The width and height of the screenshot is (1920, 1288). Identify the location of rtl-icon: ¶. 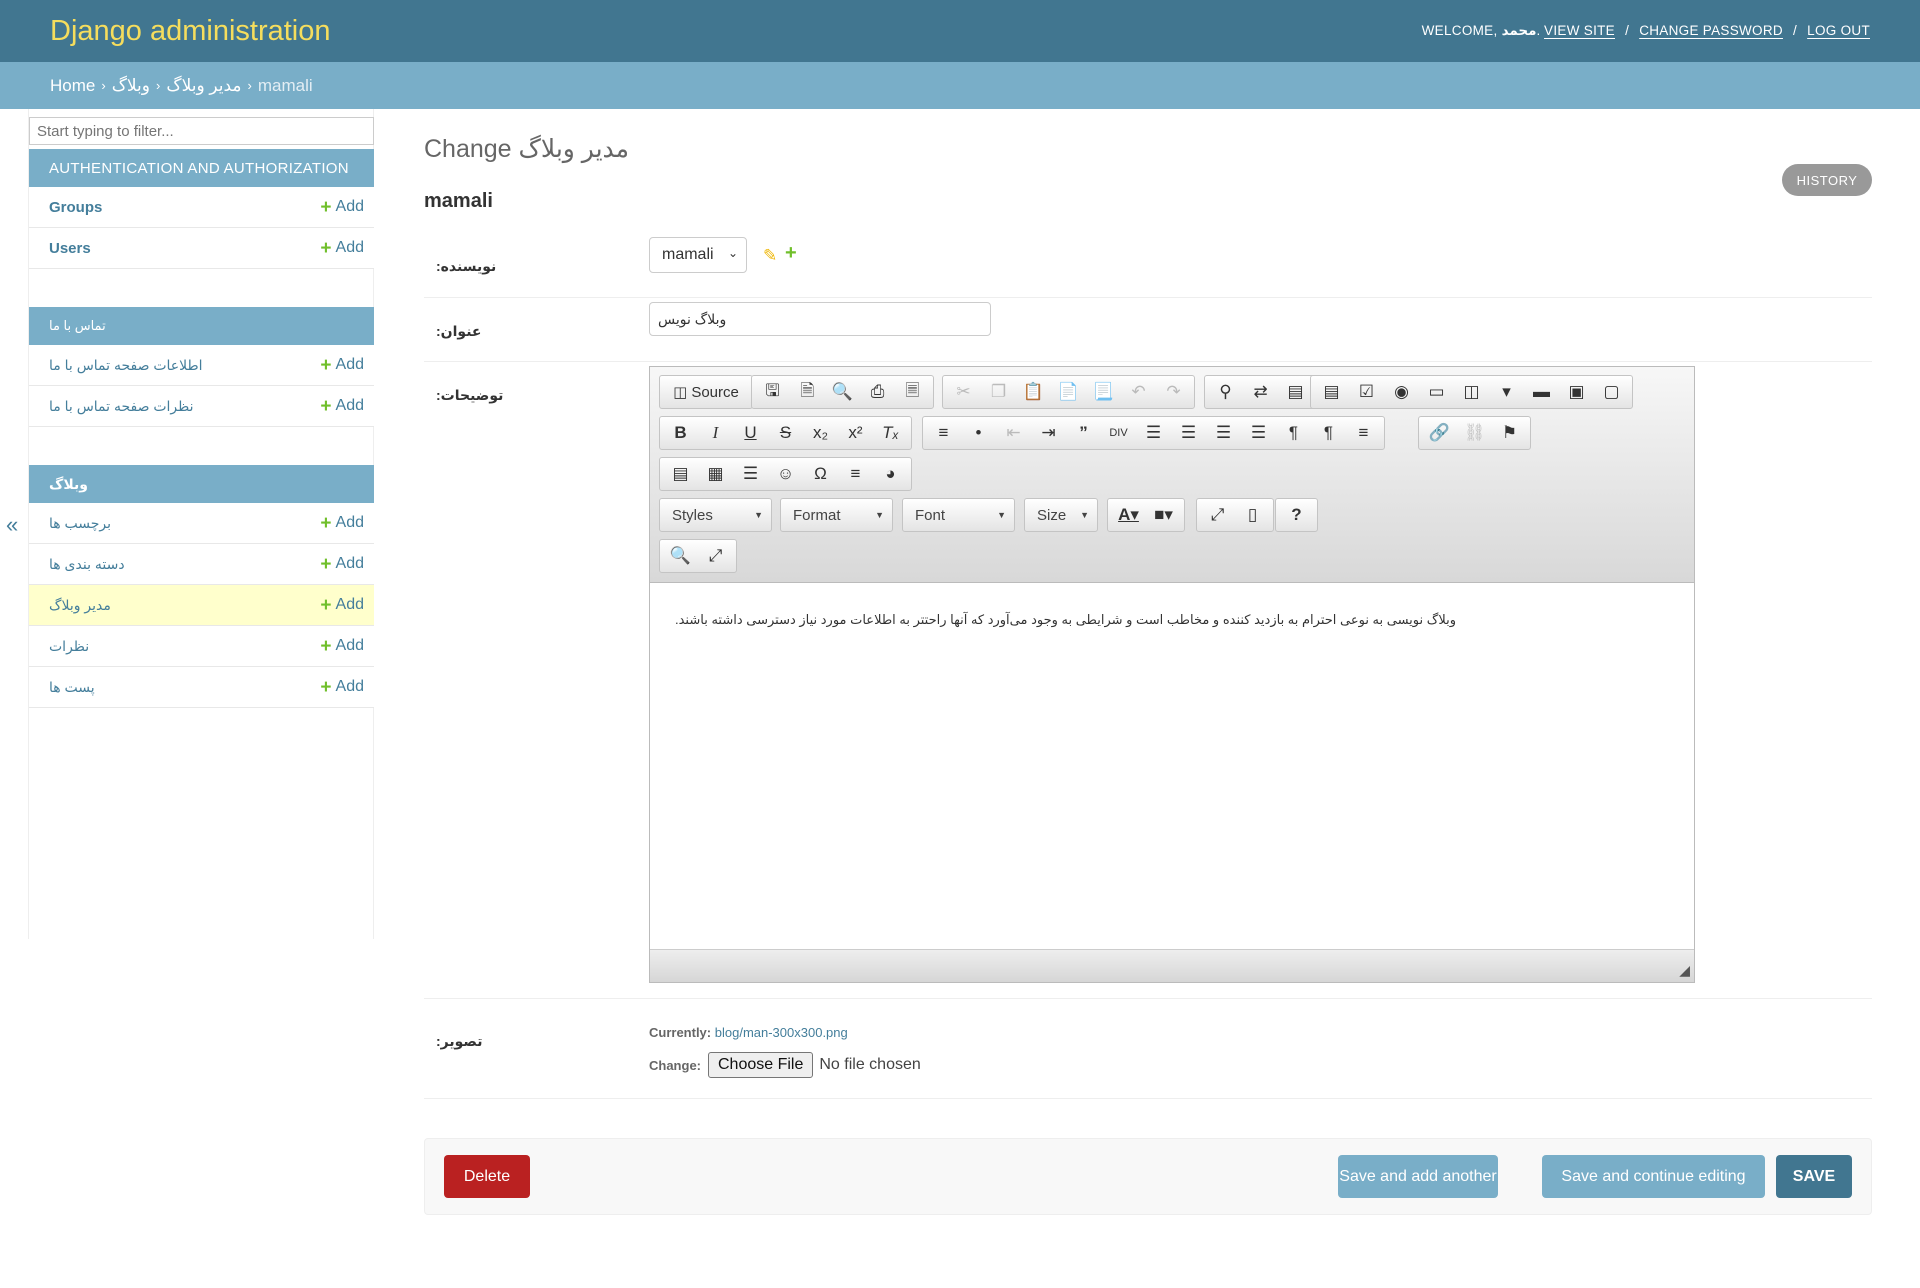
(1328, 433).